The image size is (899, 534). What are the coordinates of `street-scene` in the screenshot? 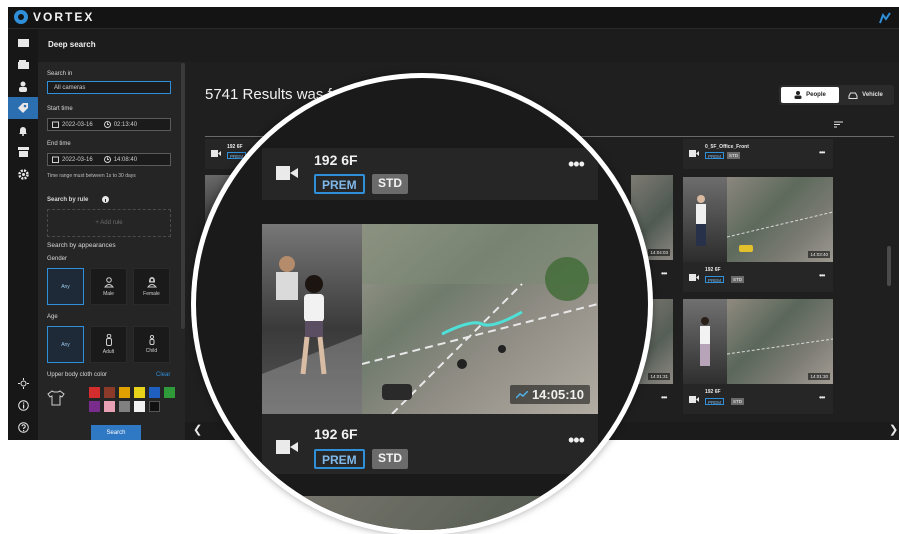 It's located at (780, 231).